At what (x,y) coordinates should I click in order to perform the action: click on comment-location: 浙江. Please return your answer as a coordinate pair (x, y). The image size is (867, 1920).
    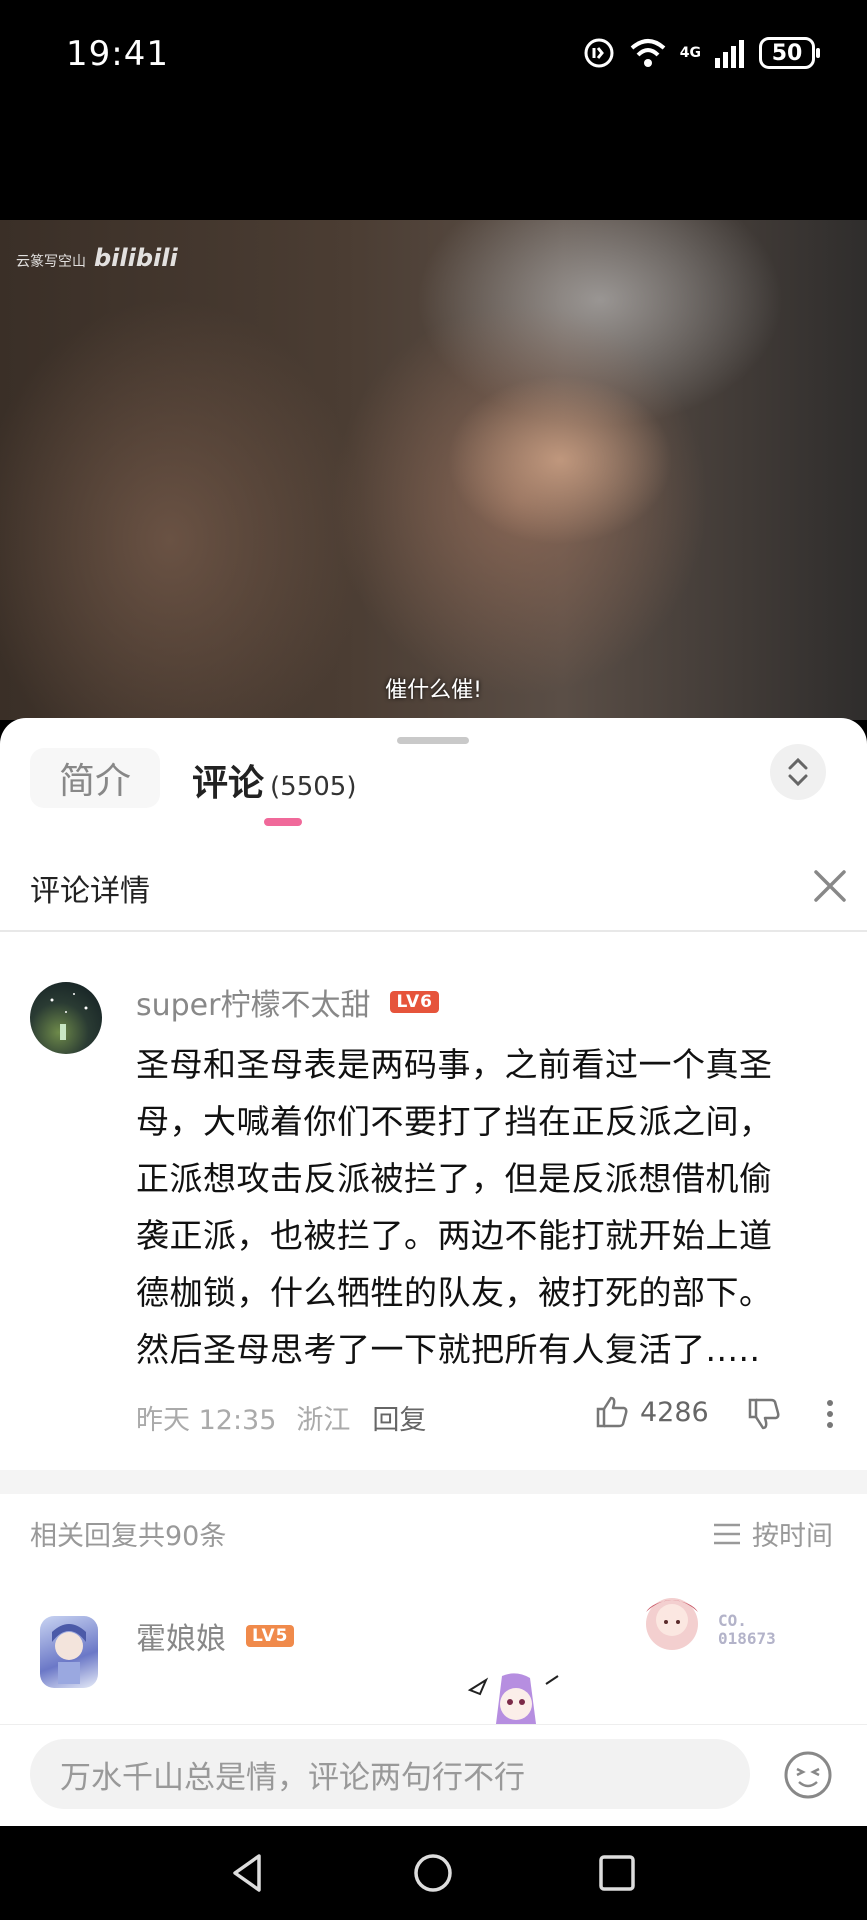
    Looking at the image, I should click on (323, 1420).